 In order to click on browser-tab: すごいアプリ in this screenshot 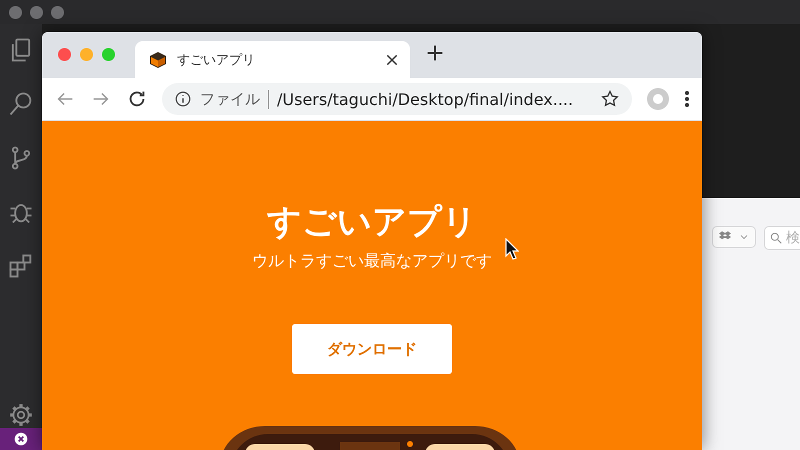, I will do `click(272, 59)`.